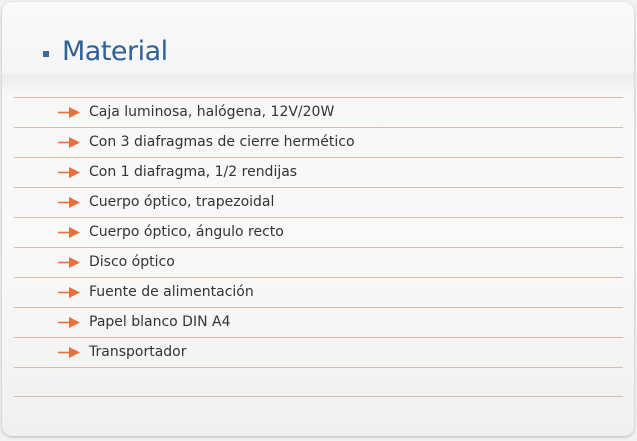 The height and width of the screenshot is (441, 637). What do you see at coordinates (160, 322) in the screenshot?
I see `list-item-label: Papel blanco DIN A4` at bounding box center [160, 322].